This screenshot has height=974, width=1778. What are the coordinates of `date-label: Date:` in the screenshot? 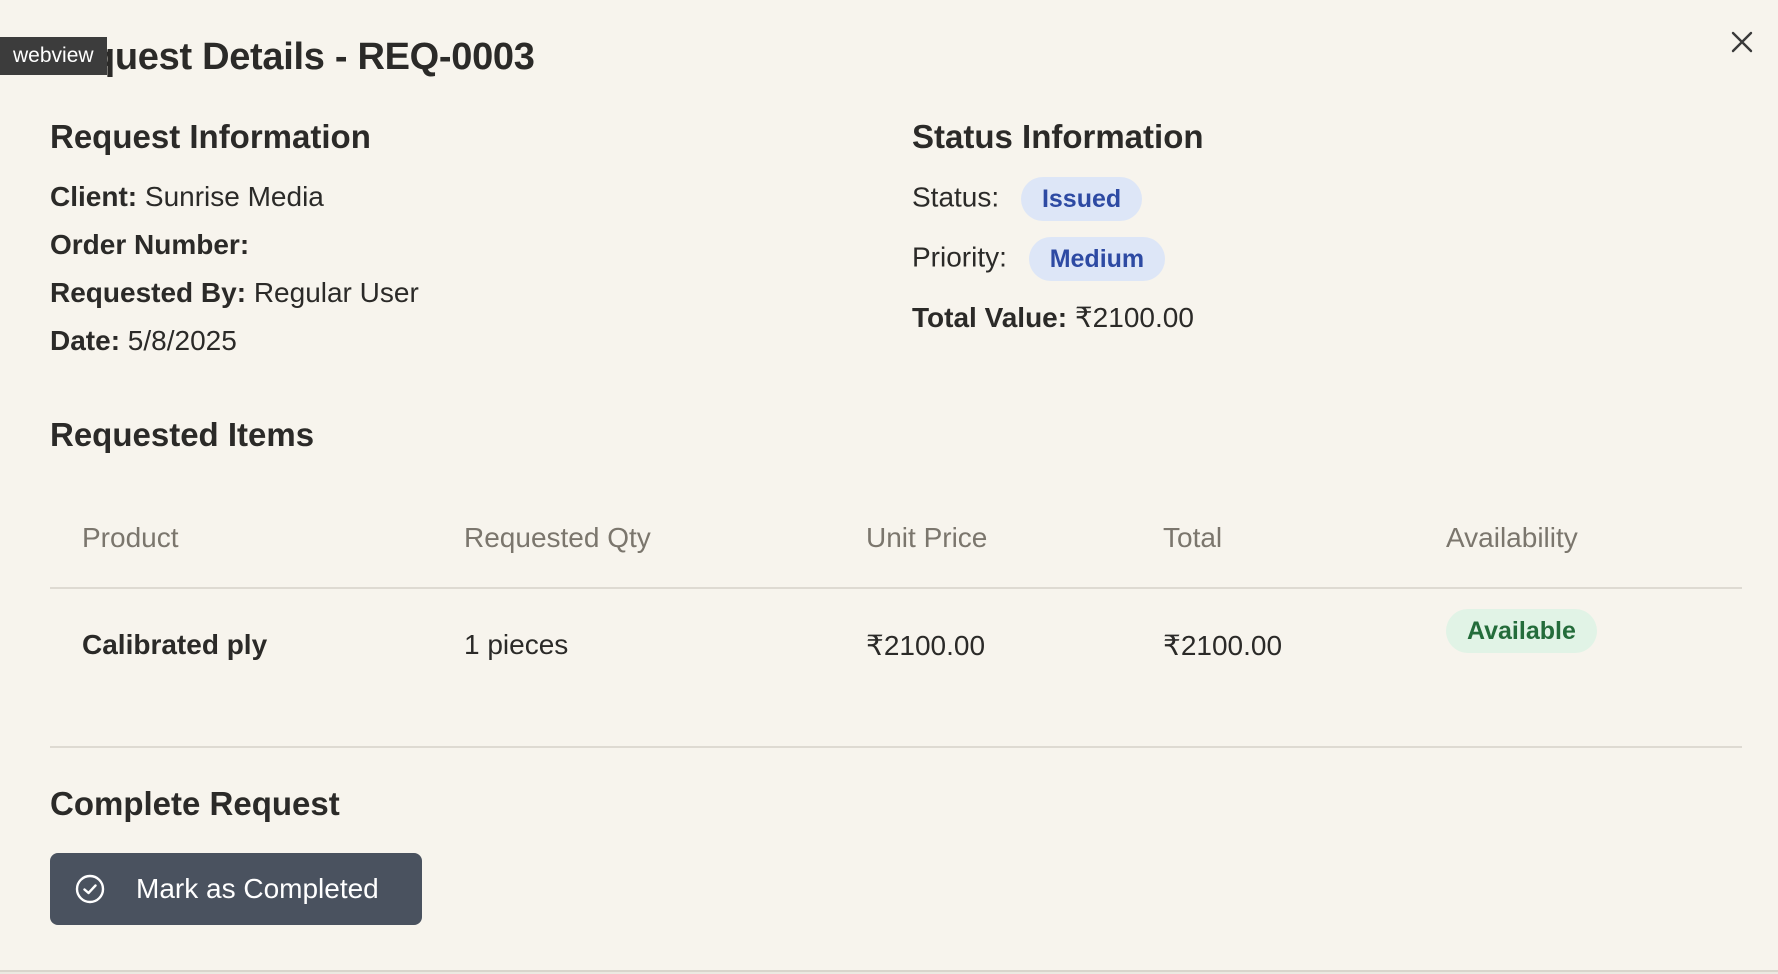 It's located at (85, 340).